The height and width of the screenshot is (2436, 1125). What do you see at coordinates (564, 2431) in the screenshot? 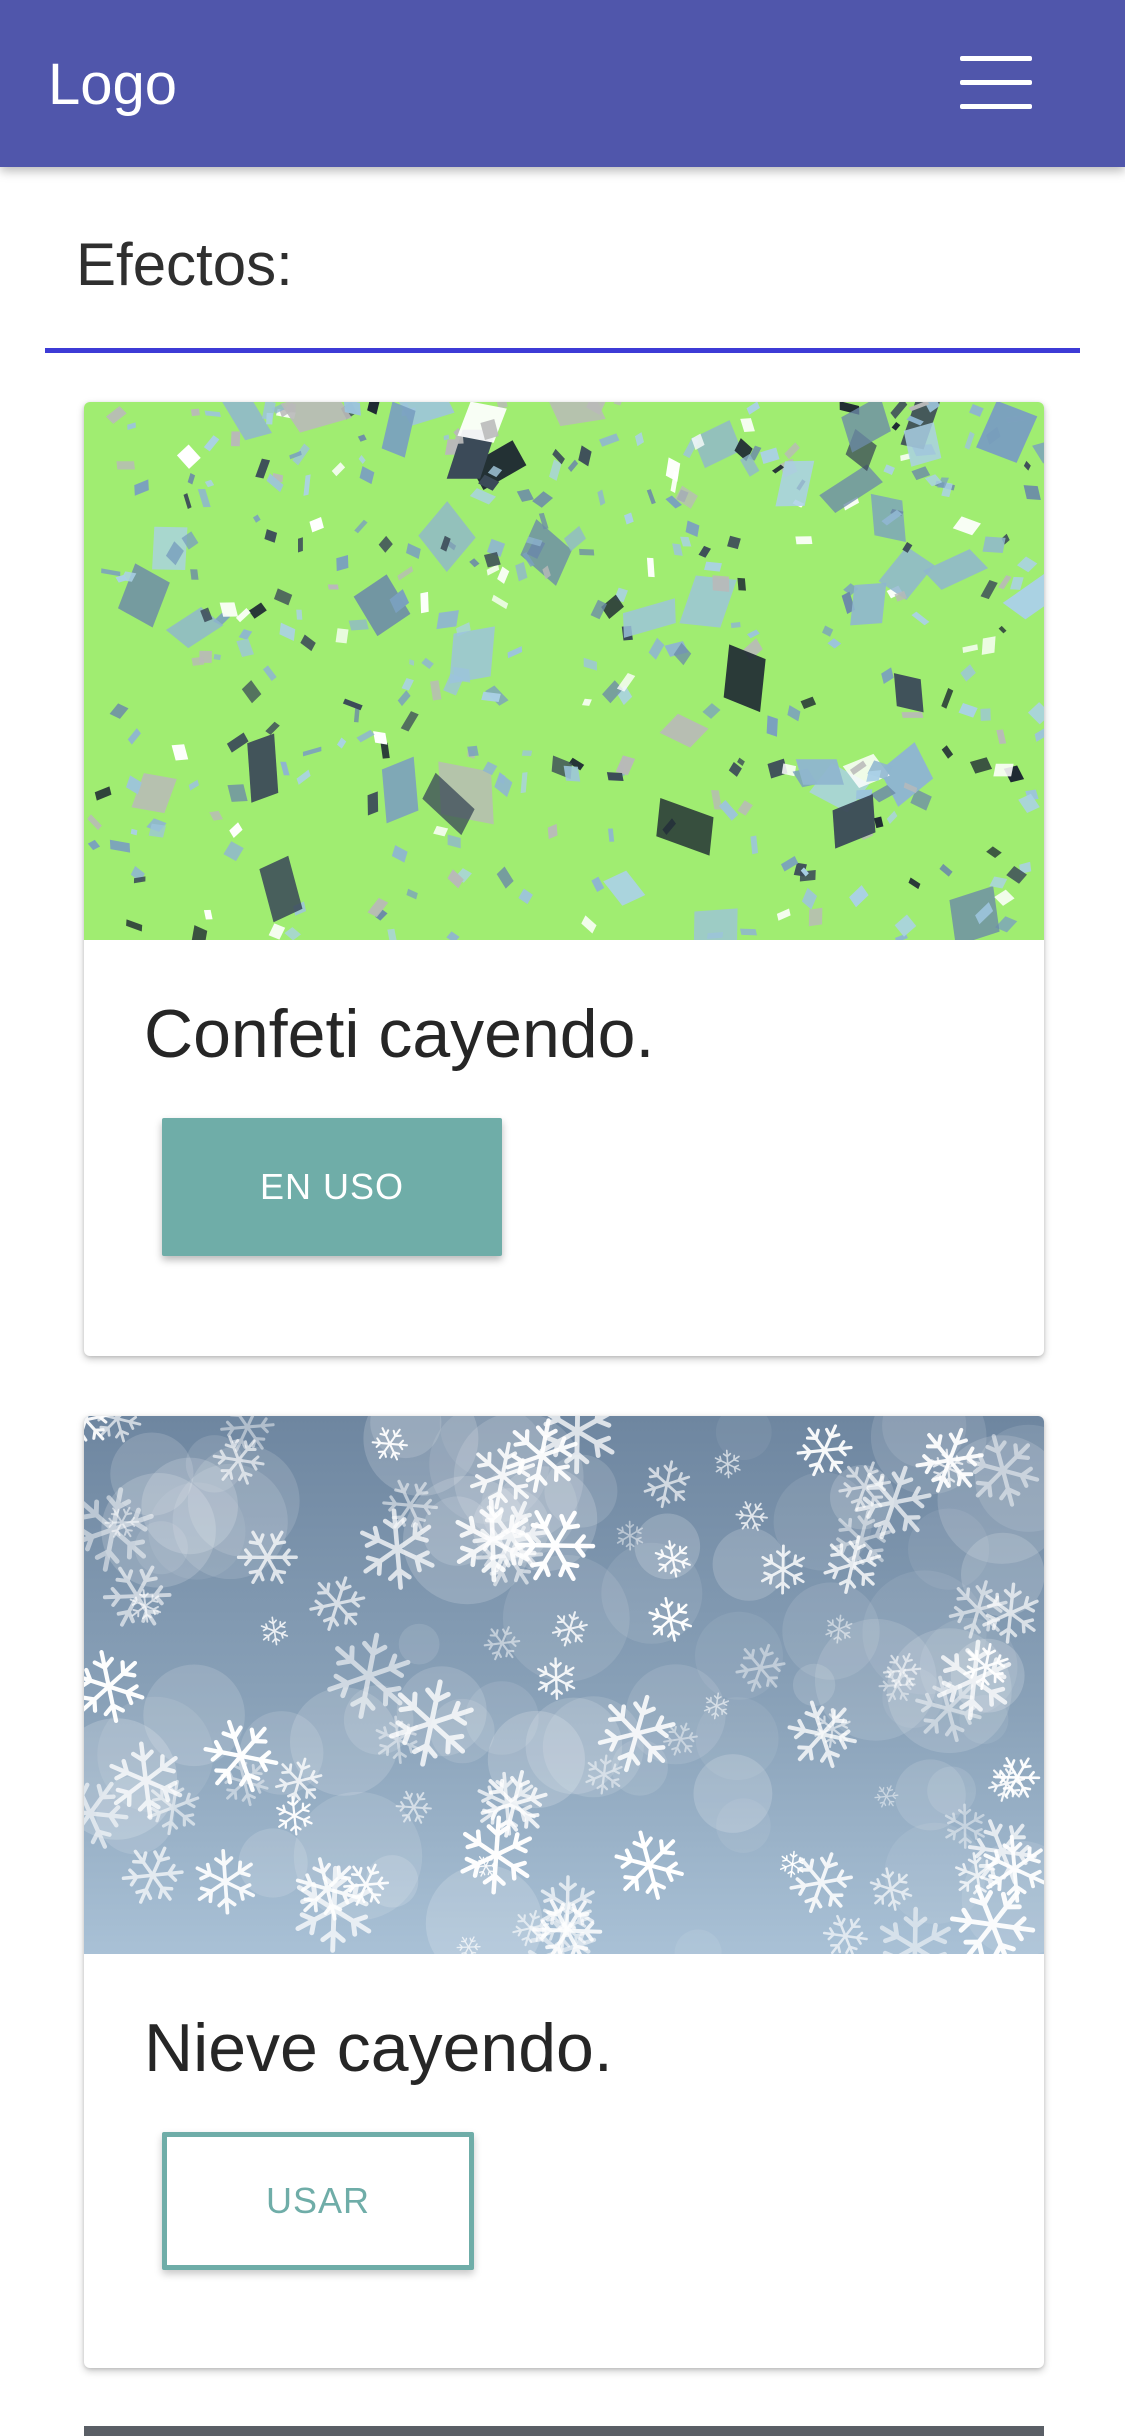
I see `effect-card-next` at bounding box center [564, 2431].